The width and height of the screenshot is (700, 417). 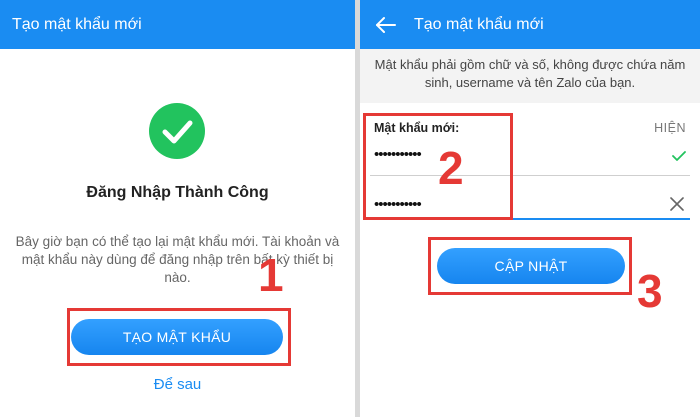 What do you see at coordinates (670, 128) in the screenshot?
I see `show-password-toggle: HIỆN` at bounding box center [670, 128].